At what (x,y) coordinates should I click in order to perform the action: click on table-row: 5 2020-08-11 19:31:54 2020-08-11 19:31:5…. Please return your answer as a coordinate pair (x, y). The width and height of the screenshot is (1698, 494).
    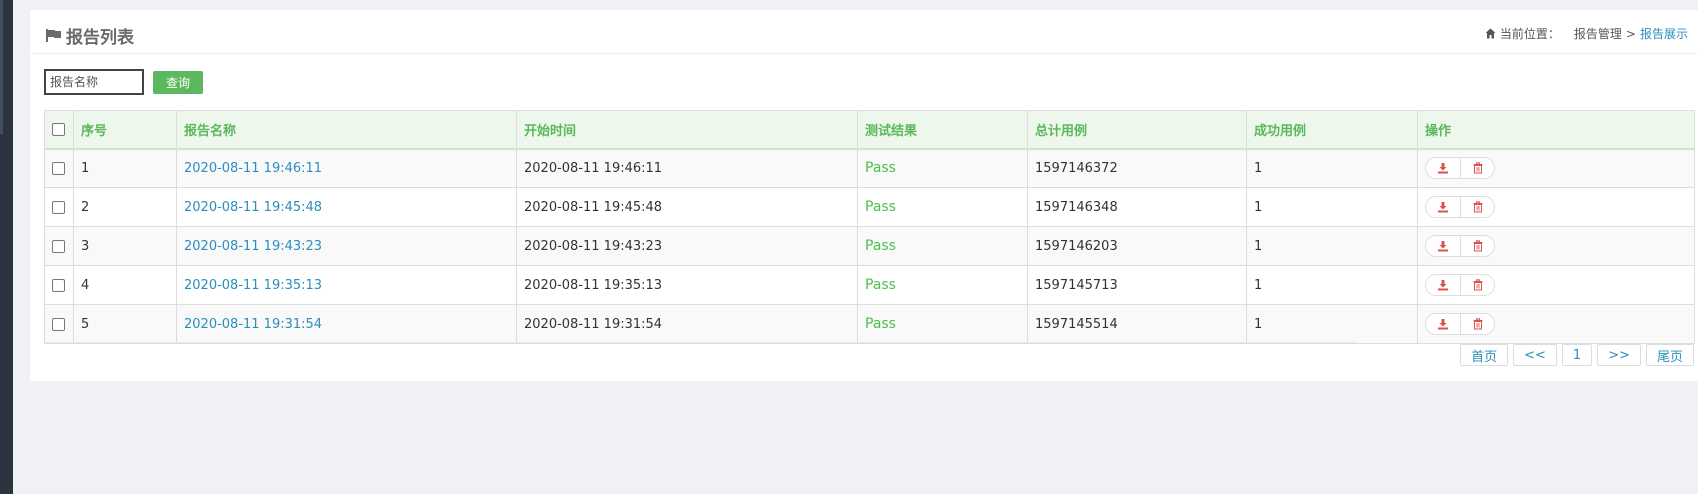
    Looking at the image, I should click on (869, 324).